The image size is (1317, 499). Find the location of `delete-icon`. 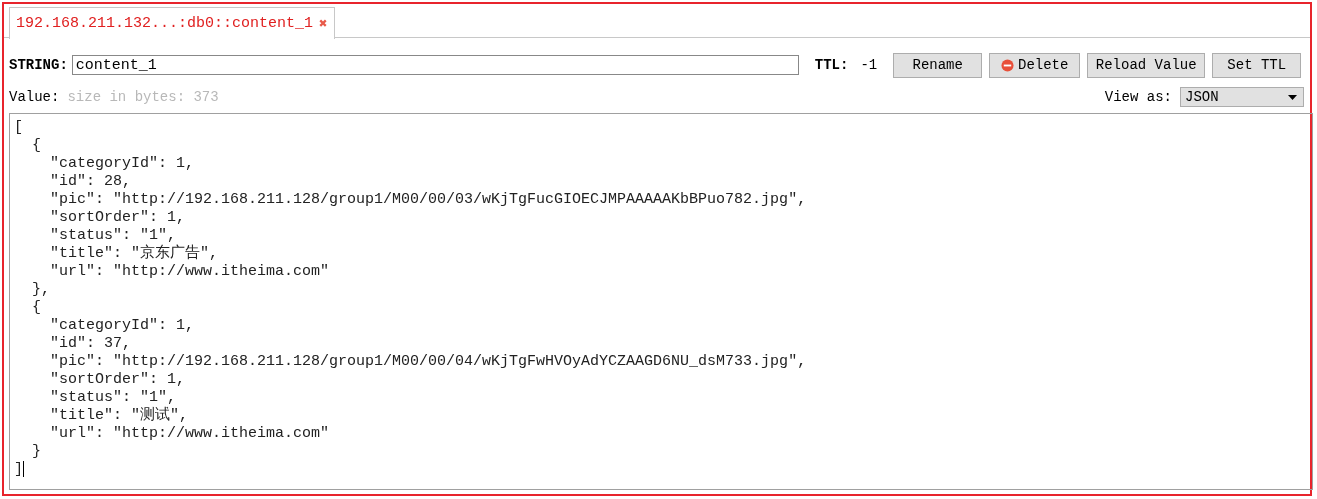

delete-icon is located at coordinates (1007, 65).